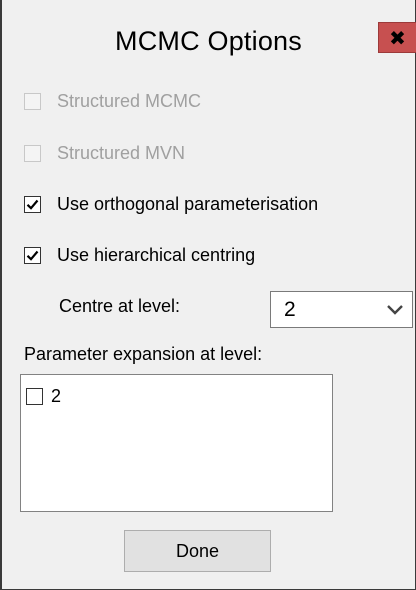 Image resolution: width=416 pixels, height=590 pixels. Describe the element at coordinates (120, 306) in the screenshot. I see `centre-level-label: Centre at level:` at that location.